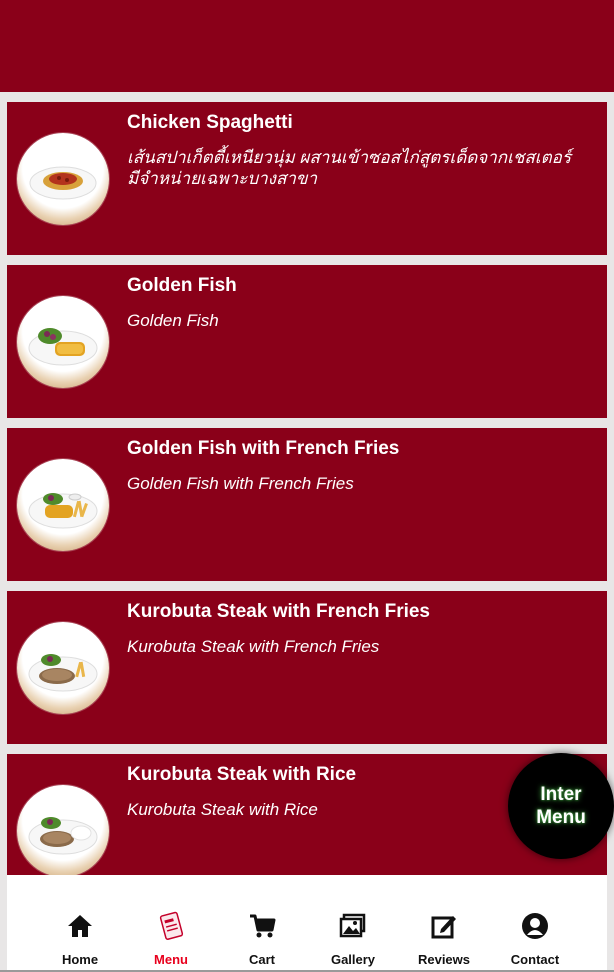 Image resolution: width=614 pixels, height=972 pixels. I want to click on fab-label-line1: Inter, so click(561, 794).